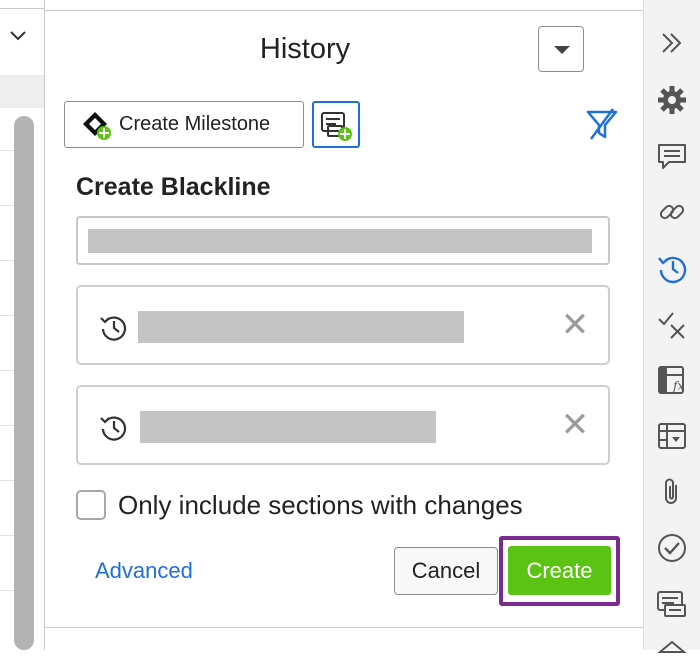 The height and width of the screenshot is (672, 700). Describe the element at coordinates (340, 241) in the screenshot. I see `redacted-value` at that location.